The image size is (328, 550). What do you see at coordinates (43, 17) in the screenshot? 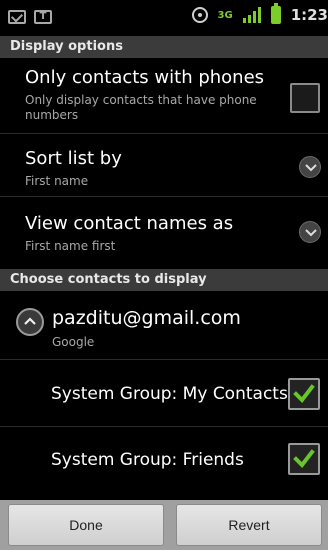
I see `t-icon: T` at bounding box center [43, 17].